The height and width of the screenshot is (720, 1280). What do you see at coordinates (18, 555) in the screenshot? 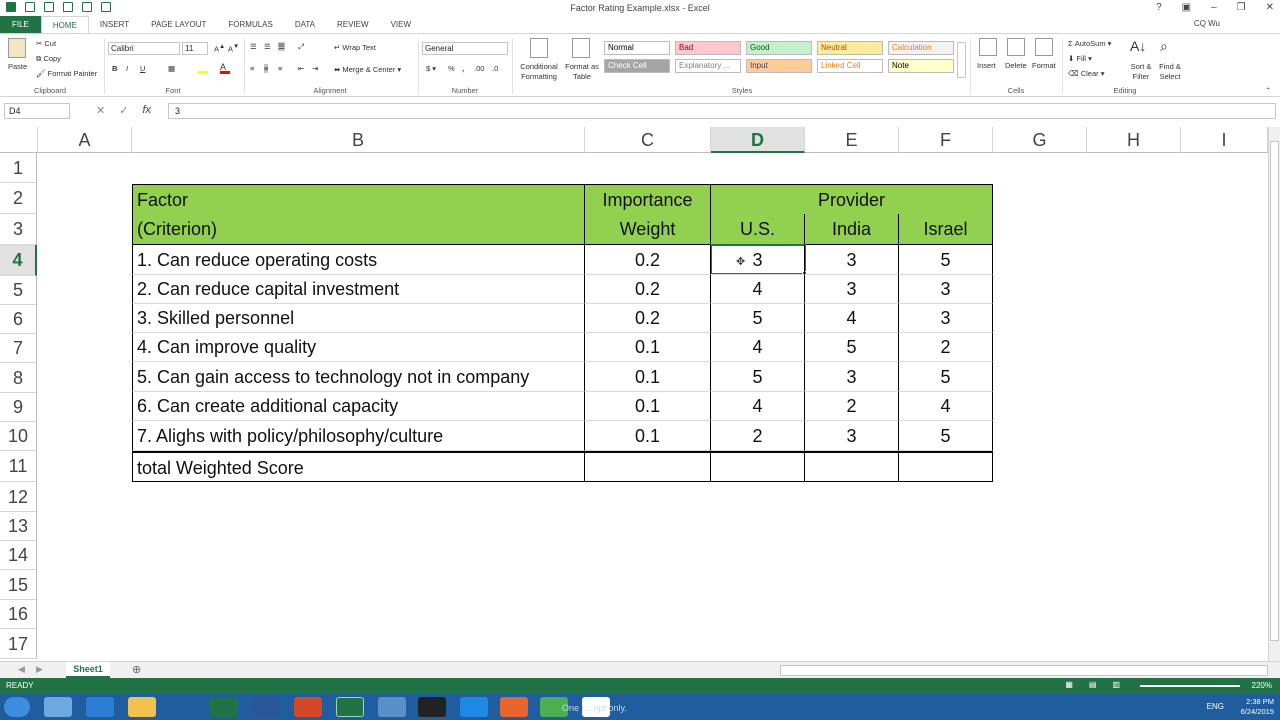
I see `row-header-14: 14` at bounding box center [18, 555].